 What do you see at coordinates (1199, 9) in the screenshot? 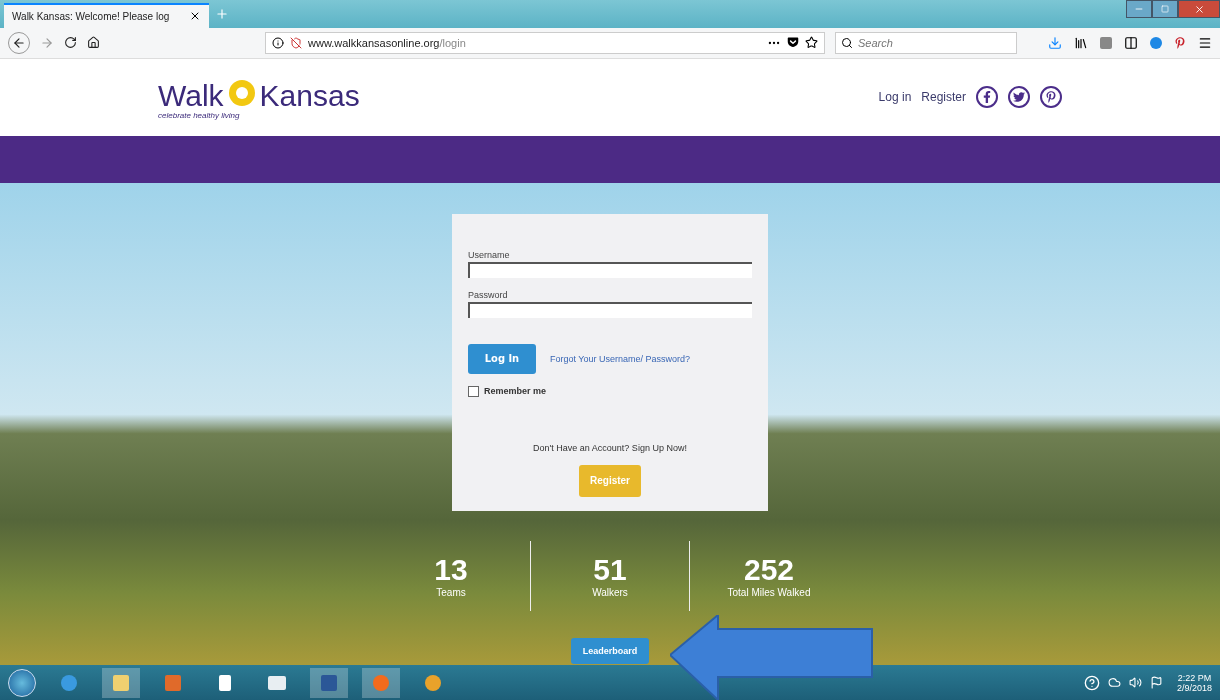
I see `close-icon` at bounding box center [1199, 9].